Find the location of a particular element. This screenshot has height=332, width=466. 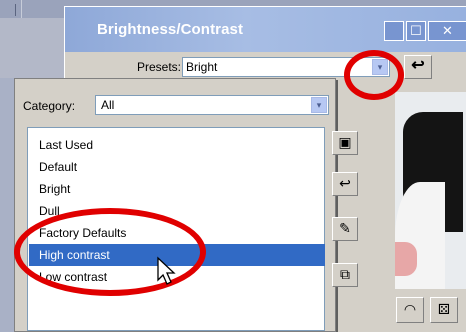

window-title: Brightness/Contrast is located at coordinates (170, 29).